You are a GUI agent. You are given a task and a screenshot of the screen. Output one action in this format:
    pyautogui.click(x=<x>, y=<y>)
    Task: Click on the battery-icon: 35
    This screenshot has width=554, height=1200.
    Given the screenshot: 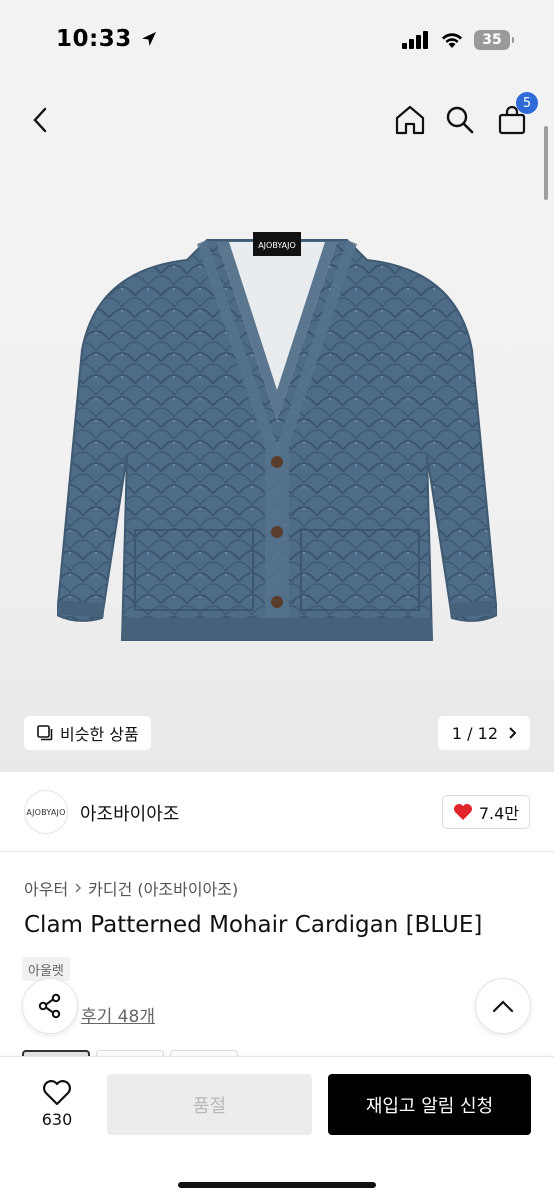 What is the action you would take?
    pyautogui.click(x=494, y=40)
    